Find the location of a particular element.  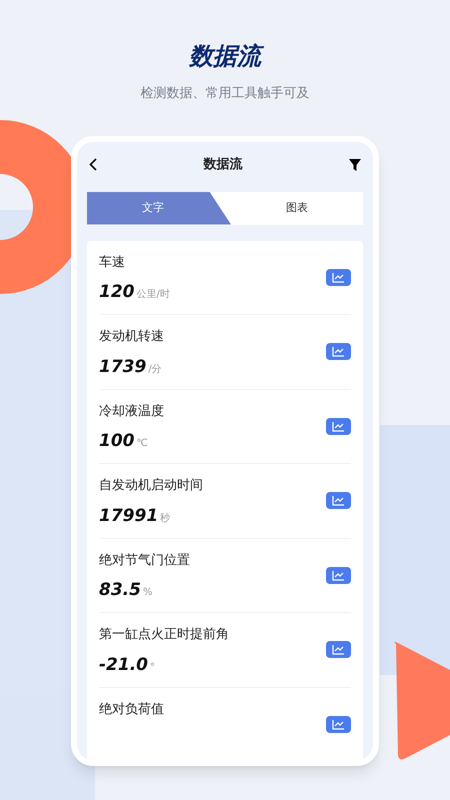

item-label: 发动机转速 is located at coordinates (131, 337).